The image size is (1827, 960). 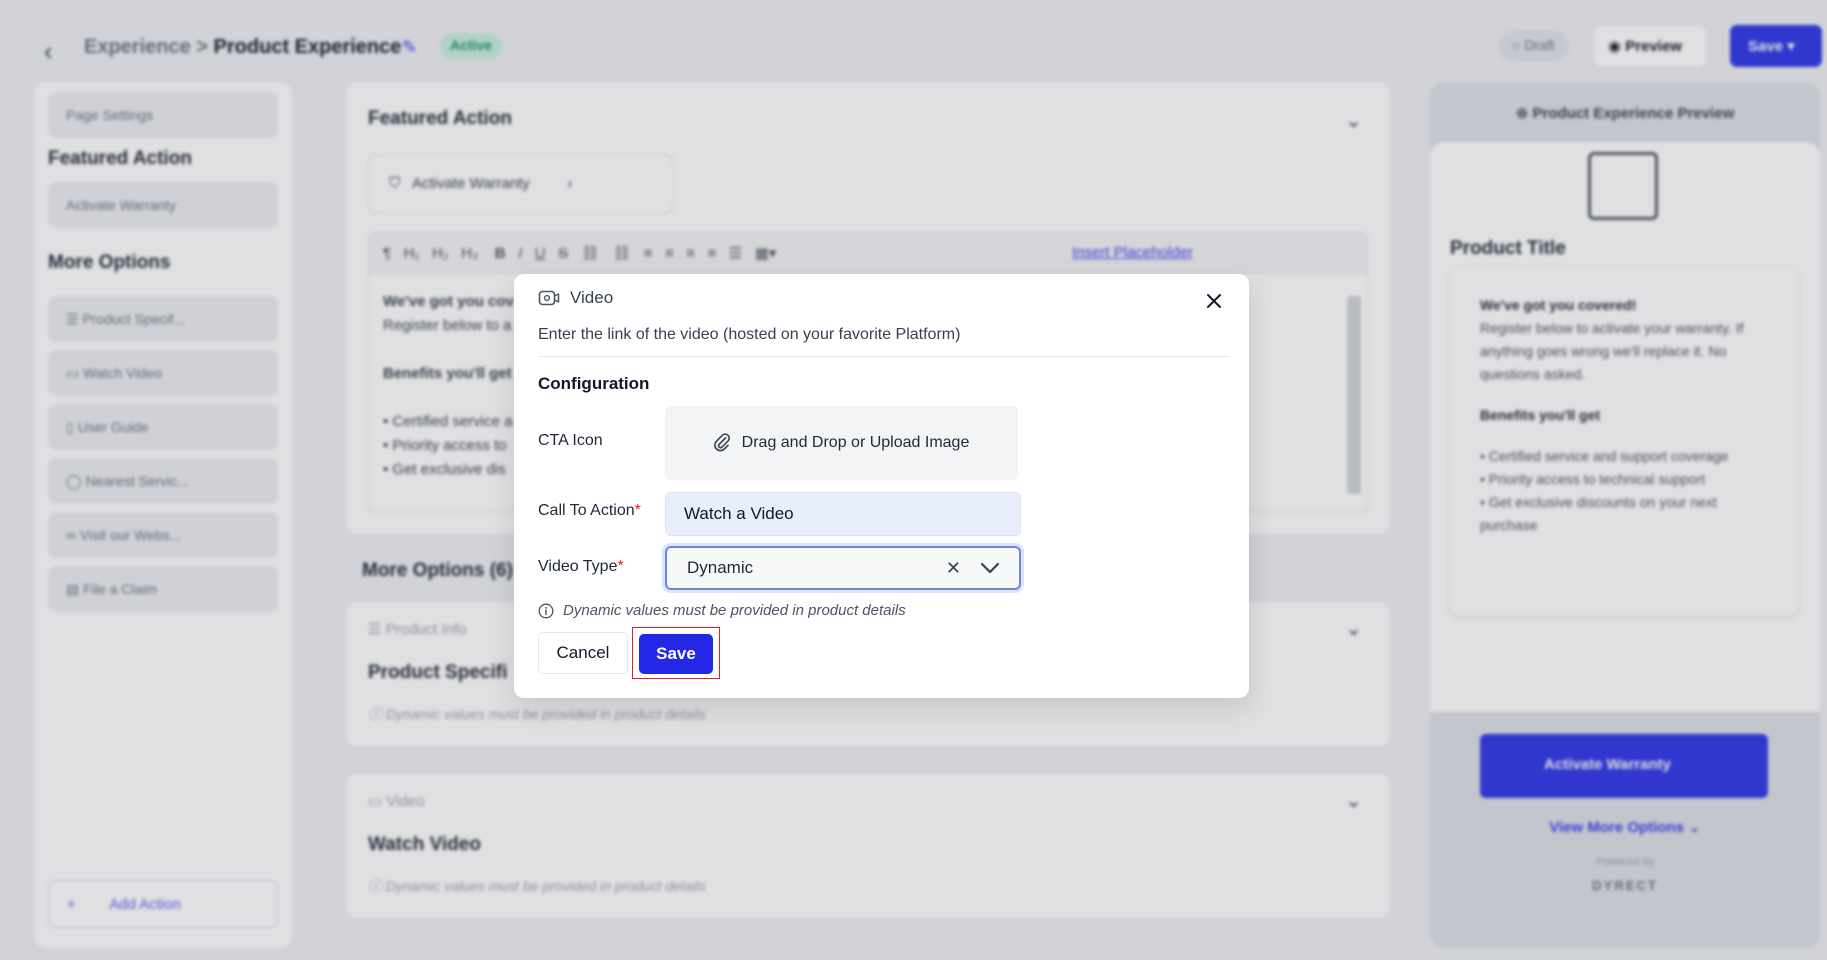 What do you see at coordinates (578, 566) in the screenshot?
I see `video-type-label-text: Video Type` at bounding box center [578, 566].